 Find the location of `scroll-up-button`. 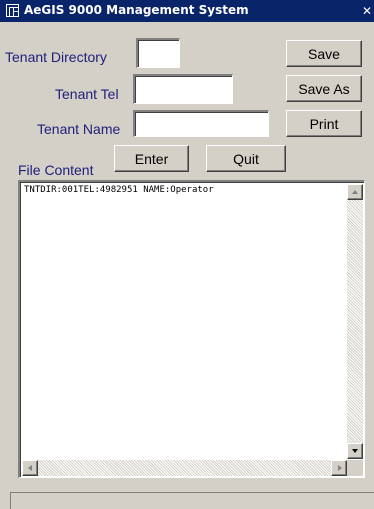

scroll-up-button is located at coordinates (355, 192).